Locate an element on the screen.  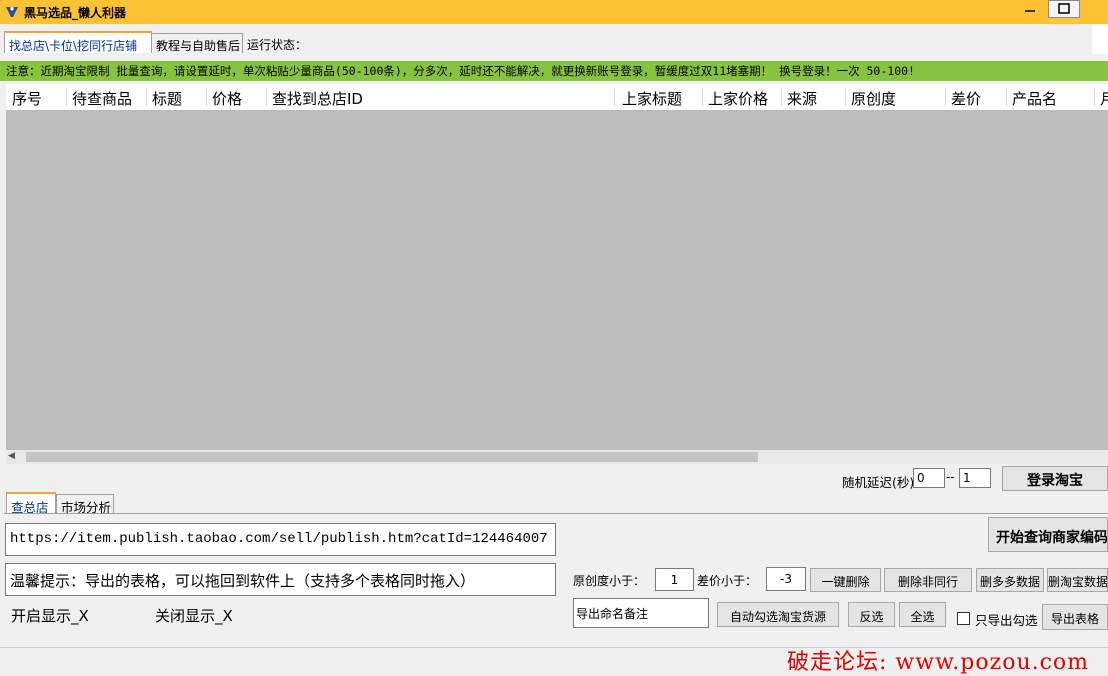
price-diff-input: -3 is located at coordinates (786, 579).